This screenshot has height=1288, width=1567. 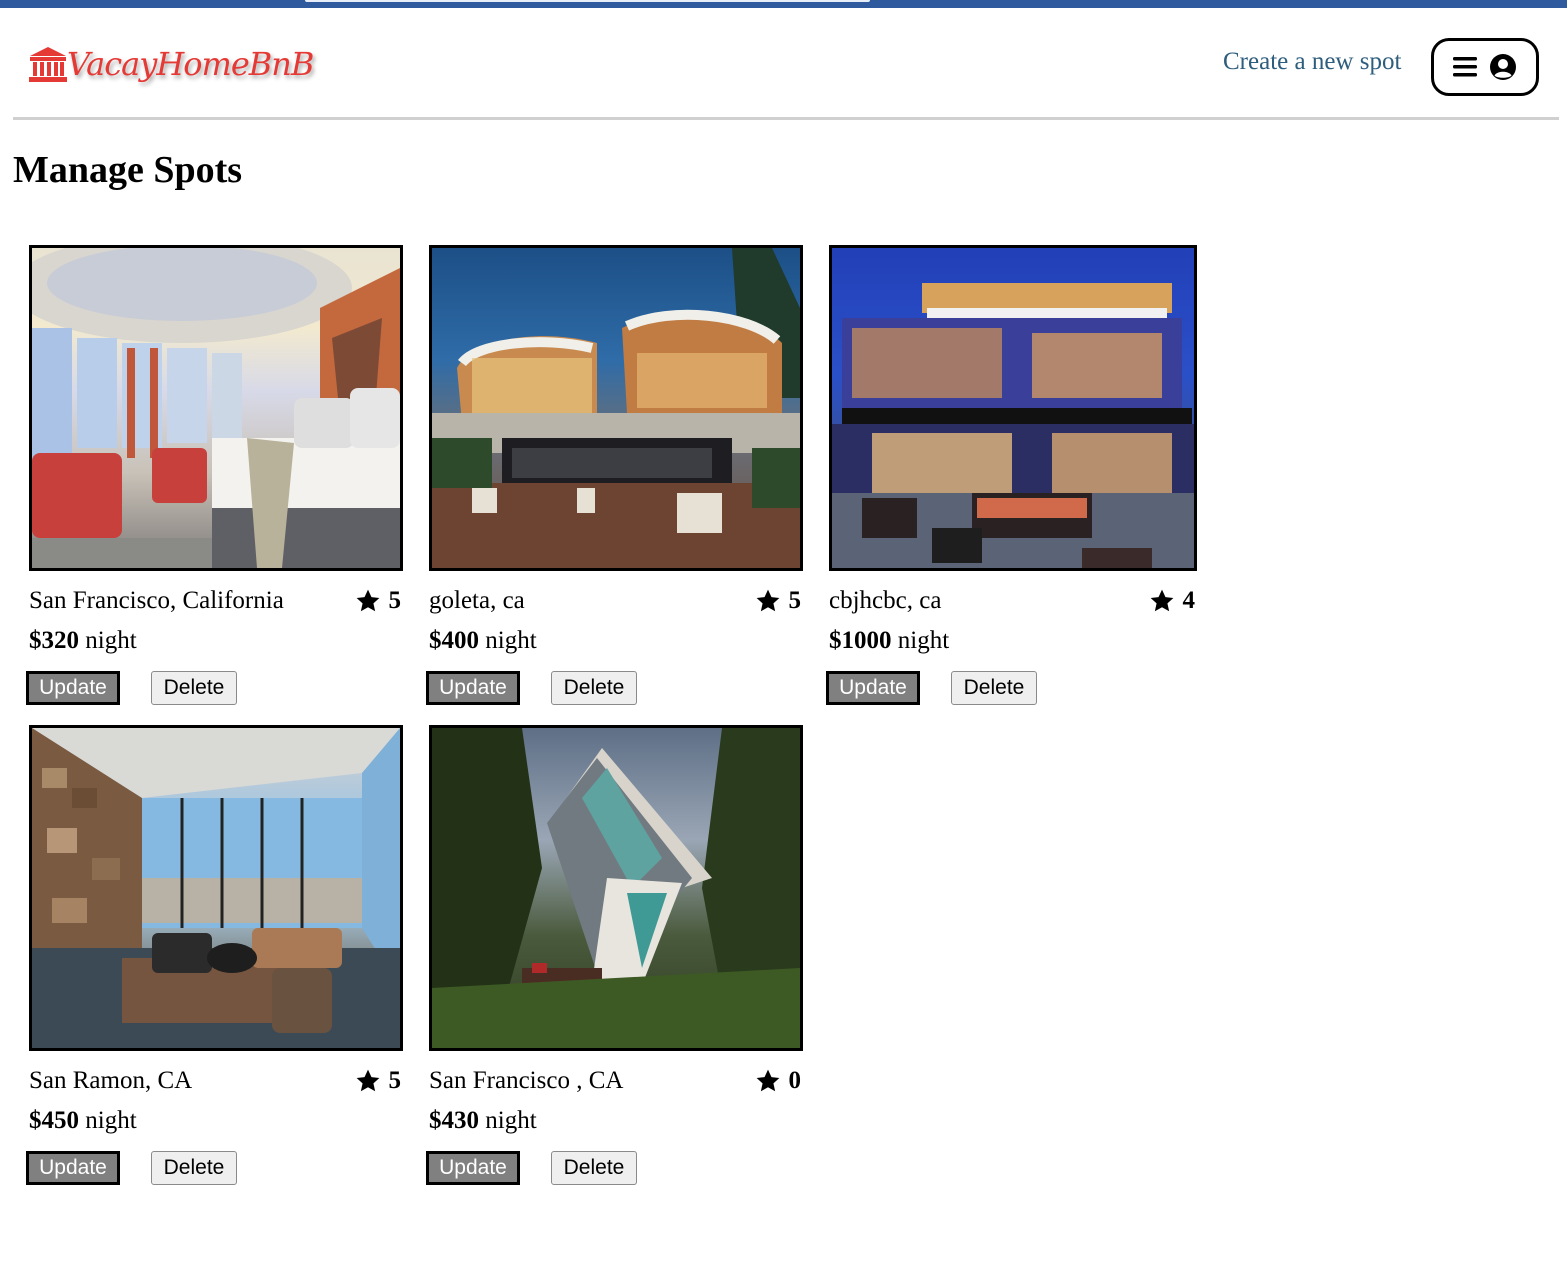 What do you see at coordinates (454, 1120) in the screenshot?
I see `price-amount: $430` at bounding box center [454, 1120].